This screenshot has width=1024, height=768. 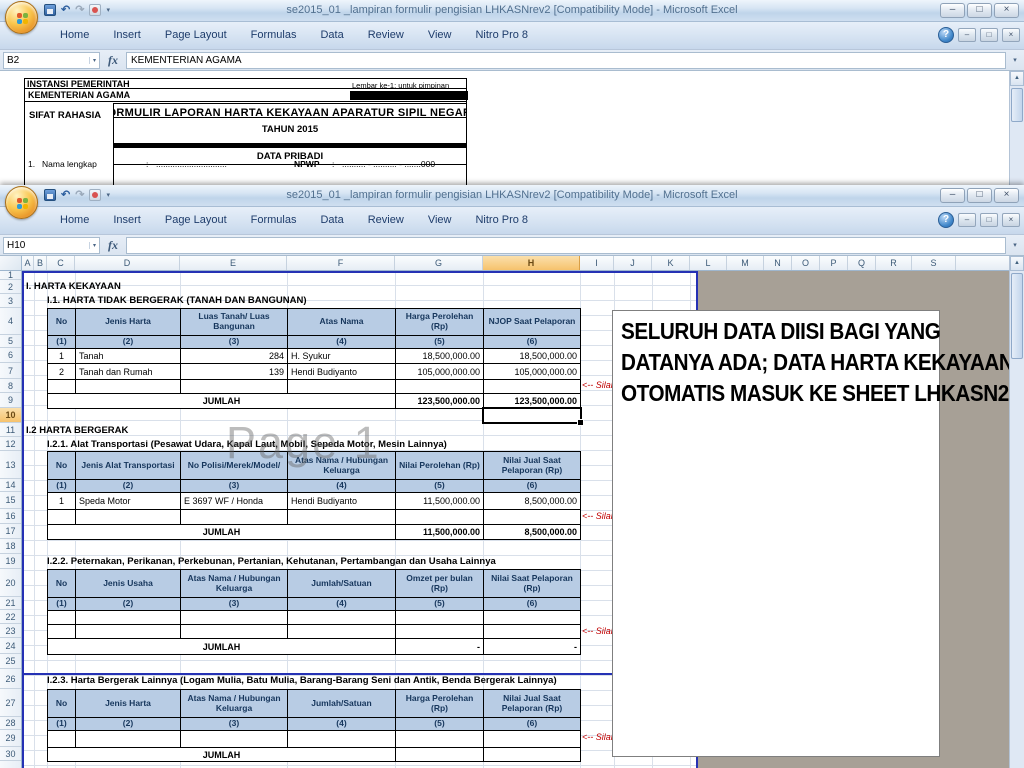 I want to click on column-header: F, so click(x=341, y=263).